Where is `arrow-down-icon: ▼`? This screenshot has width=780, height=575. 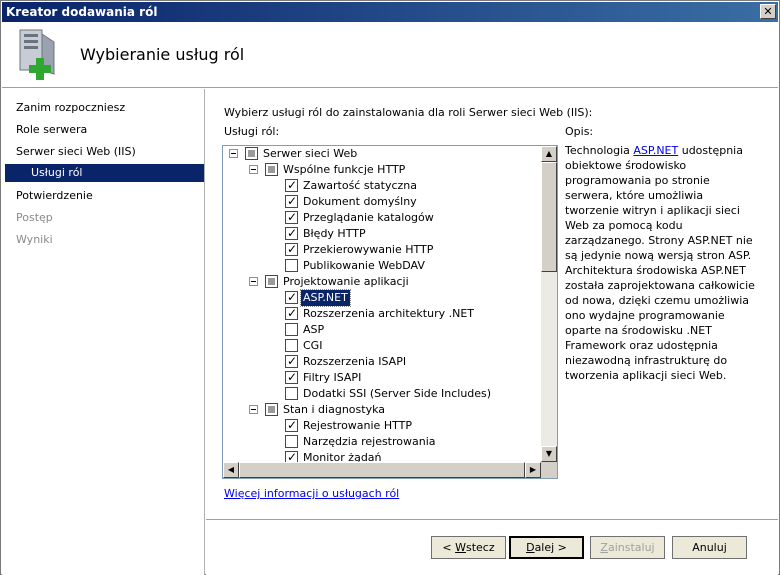
arrow-down-icon: ▼ is located at coordinates (549, 453).